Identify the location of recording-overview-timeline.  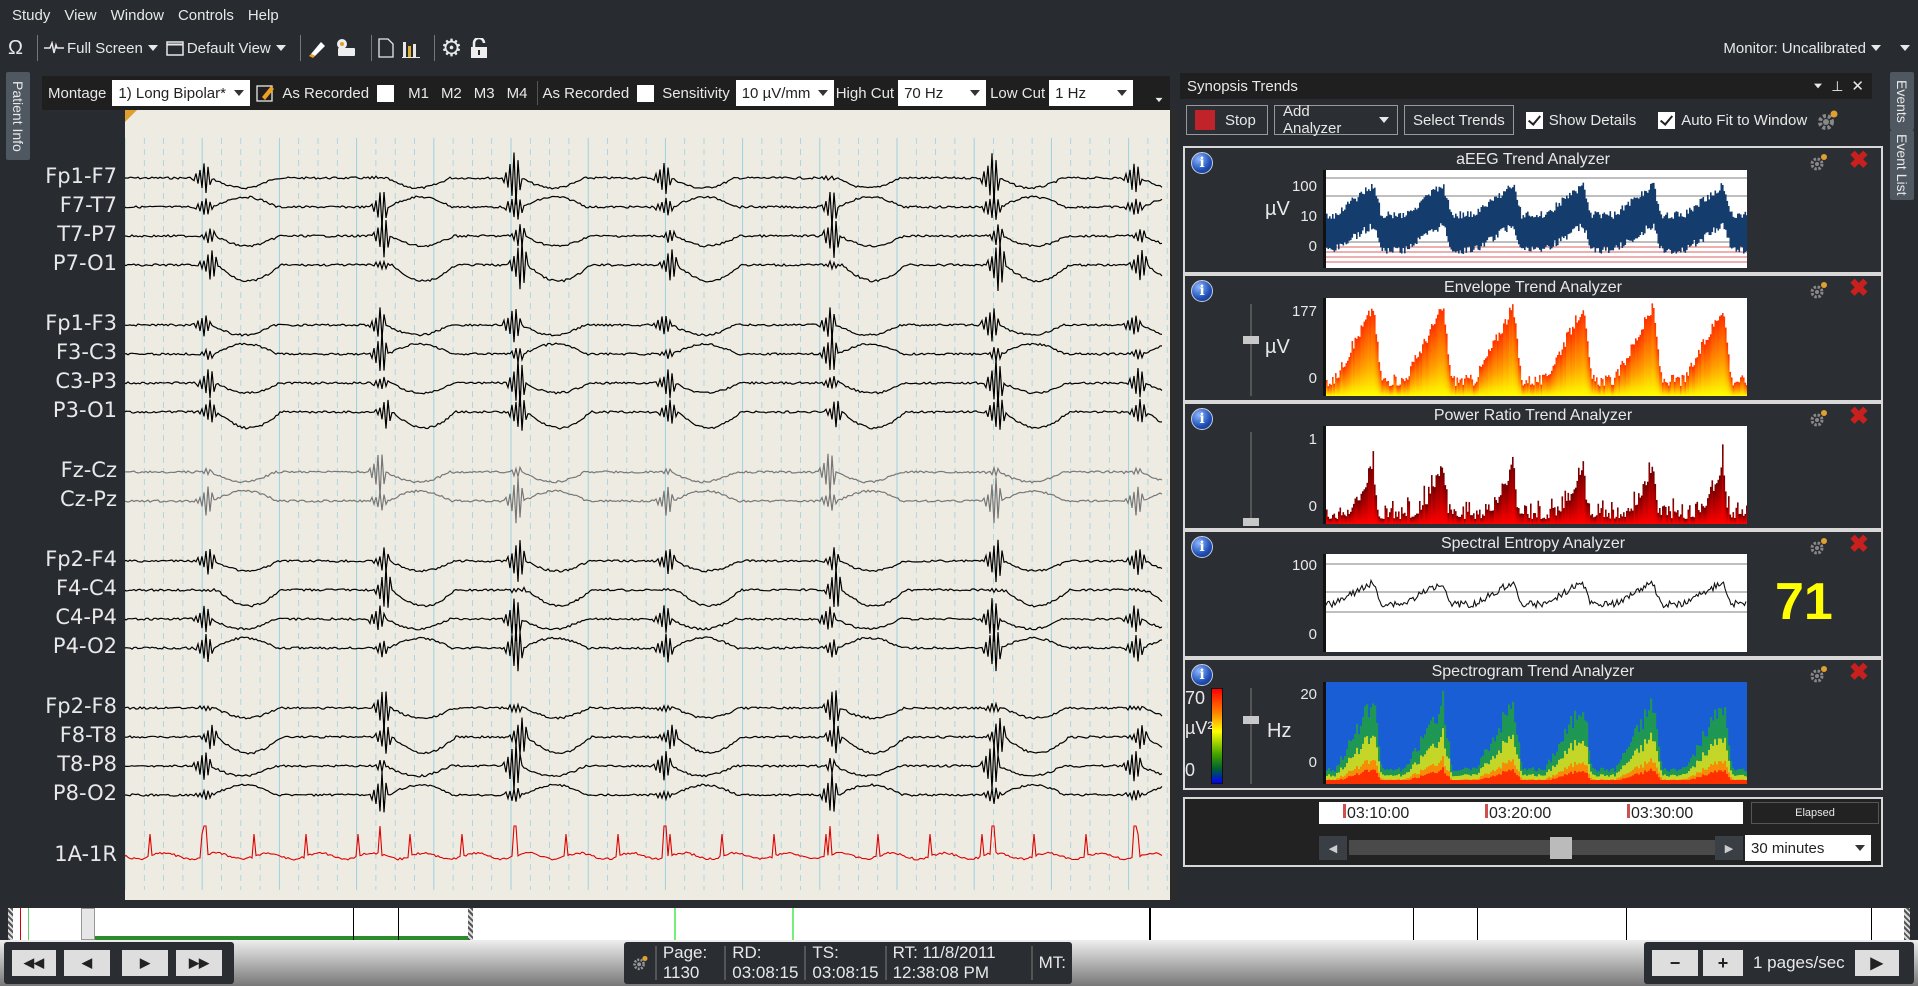
(959, 924).